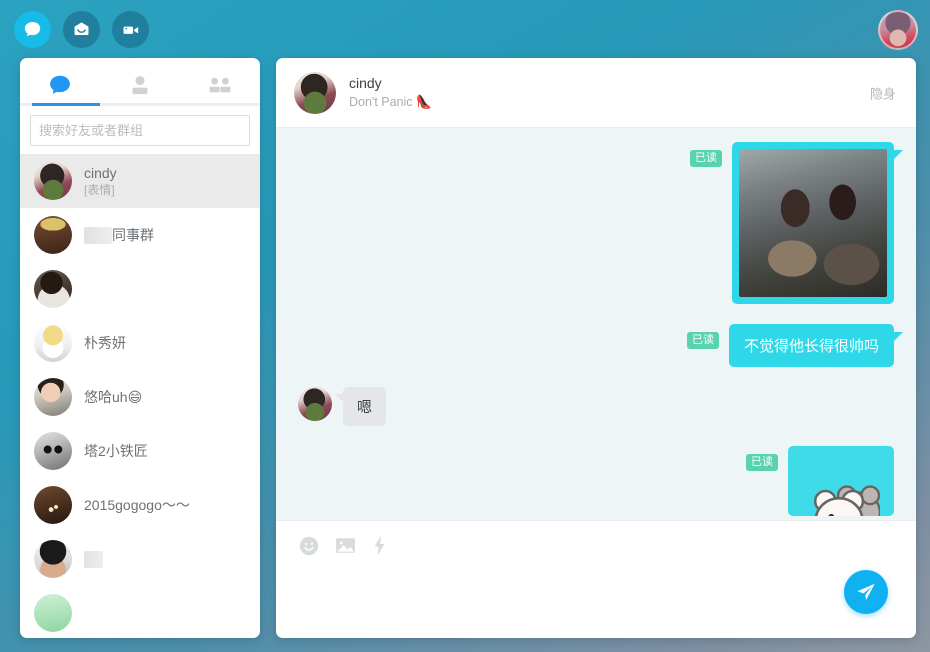  I want to click on list-item-name: 塔2小铁匠, so click(116, 450).